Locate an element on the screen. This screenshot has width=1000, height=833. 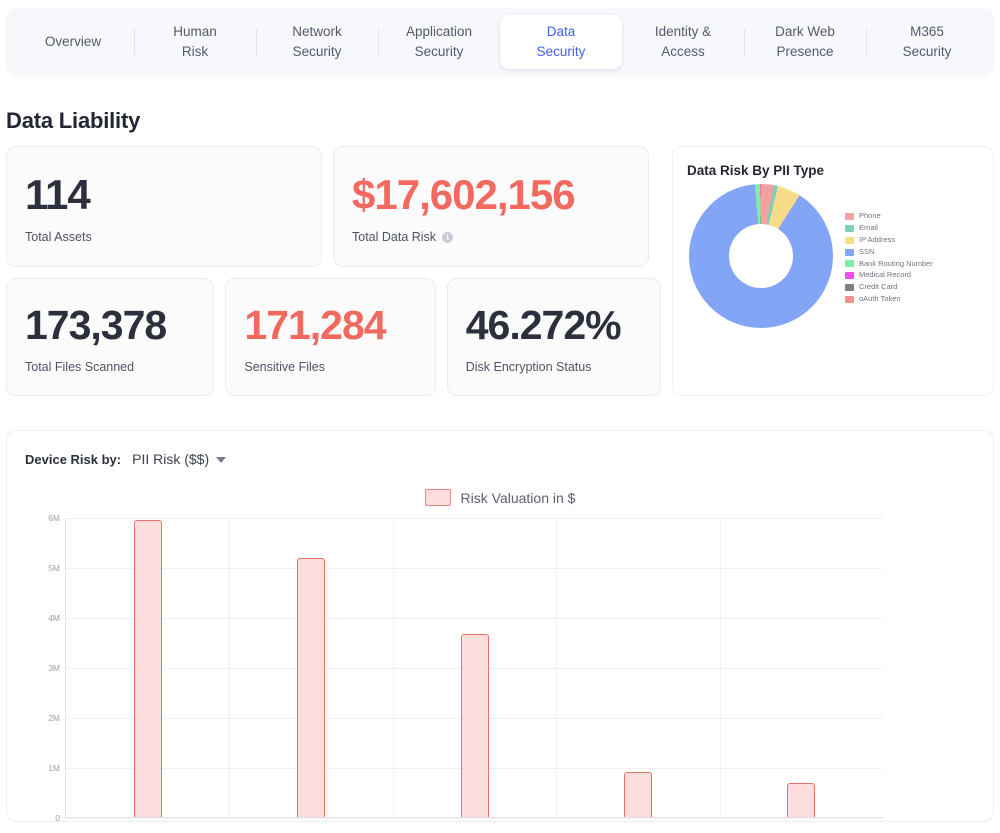
tab-dark-web-presence: Dark Web Presence is located at coordinates (805, 42).